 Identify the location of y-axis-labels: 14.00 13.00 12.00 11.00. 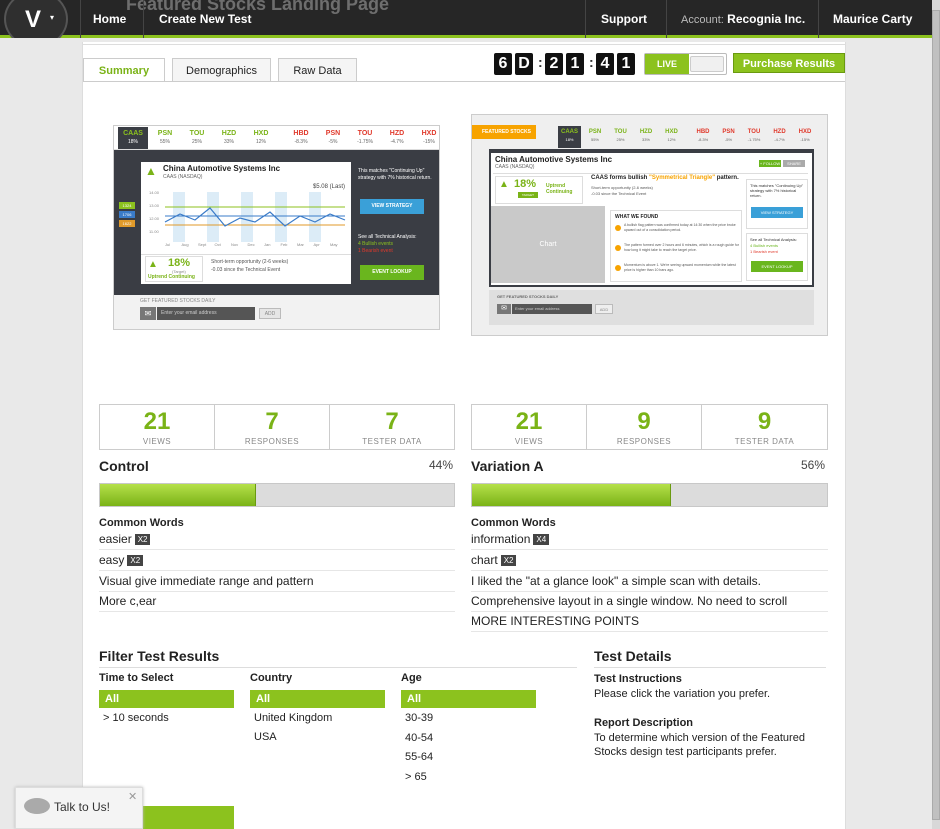
(159, 220).